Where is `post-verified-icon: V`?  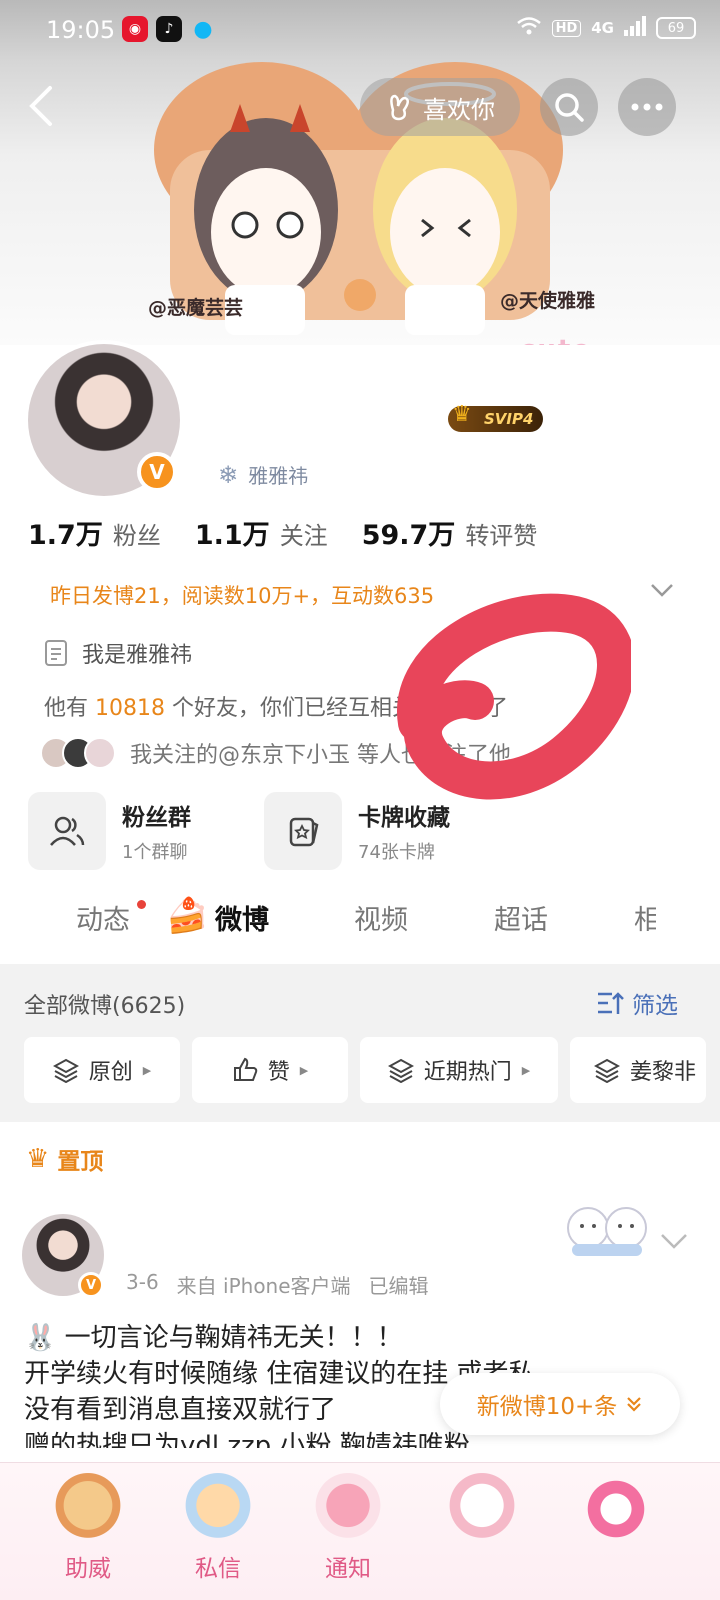 post-verified-icon: V is located at coordinates (91, 1285).